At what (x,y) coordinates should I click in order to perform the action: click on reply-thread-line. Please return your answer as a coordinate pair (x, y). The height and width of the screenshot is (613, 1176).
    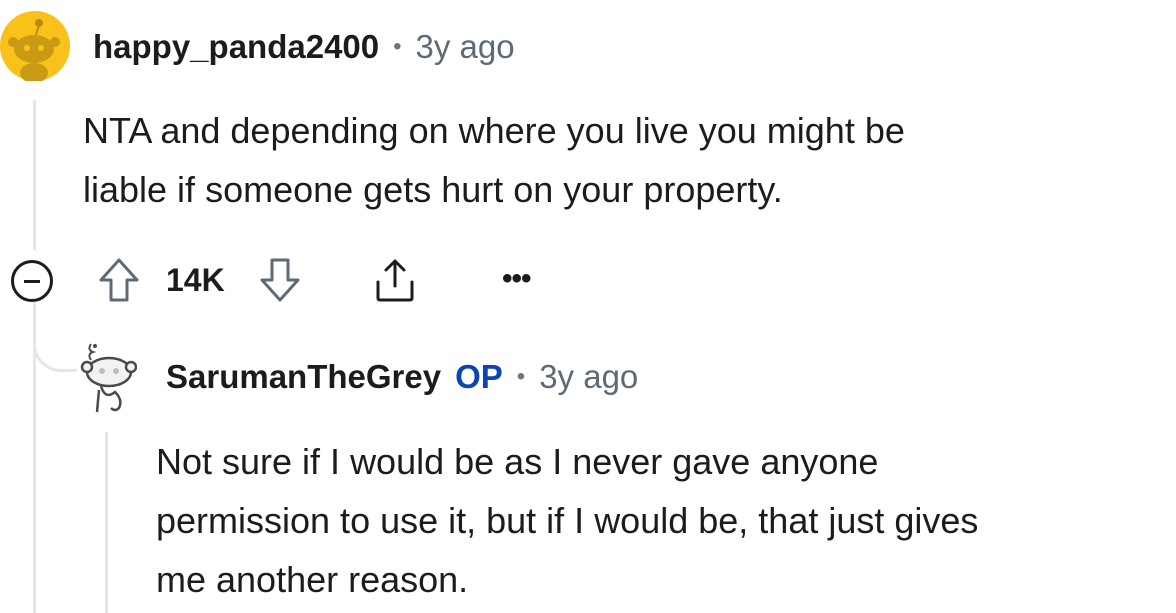
    Looking at the image, I should click on (106, 522).